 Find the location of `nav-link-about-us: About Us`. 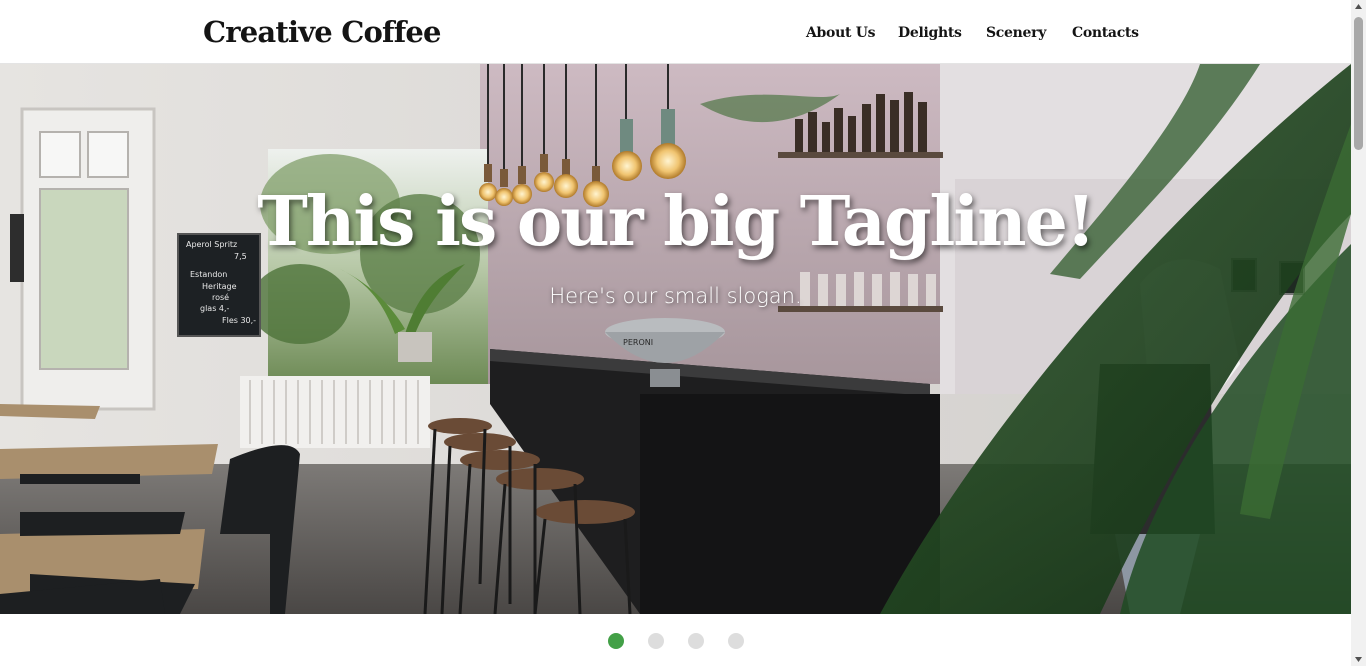

nav-link-about-us: About Us is located at coordinates (841, 33).